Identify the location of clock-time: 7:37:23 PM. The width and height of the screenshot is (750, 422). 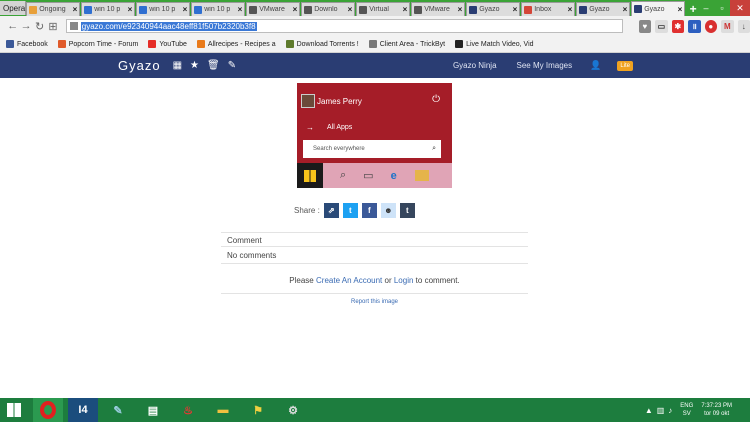
(716, 406).